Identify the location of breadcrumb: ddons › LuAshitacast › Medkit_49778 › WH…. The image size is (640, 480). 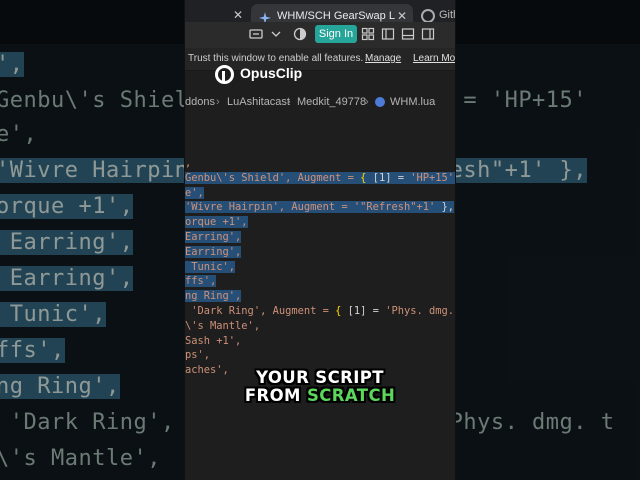
(320, 104).